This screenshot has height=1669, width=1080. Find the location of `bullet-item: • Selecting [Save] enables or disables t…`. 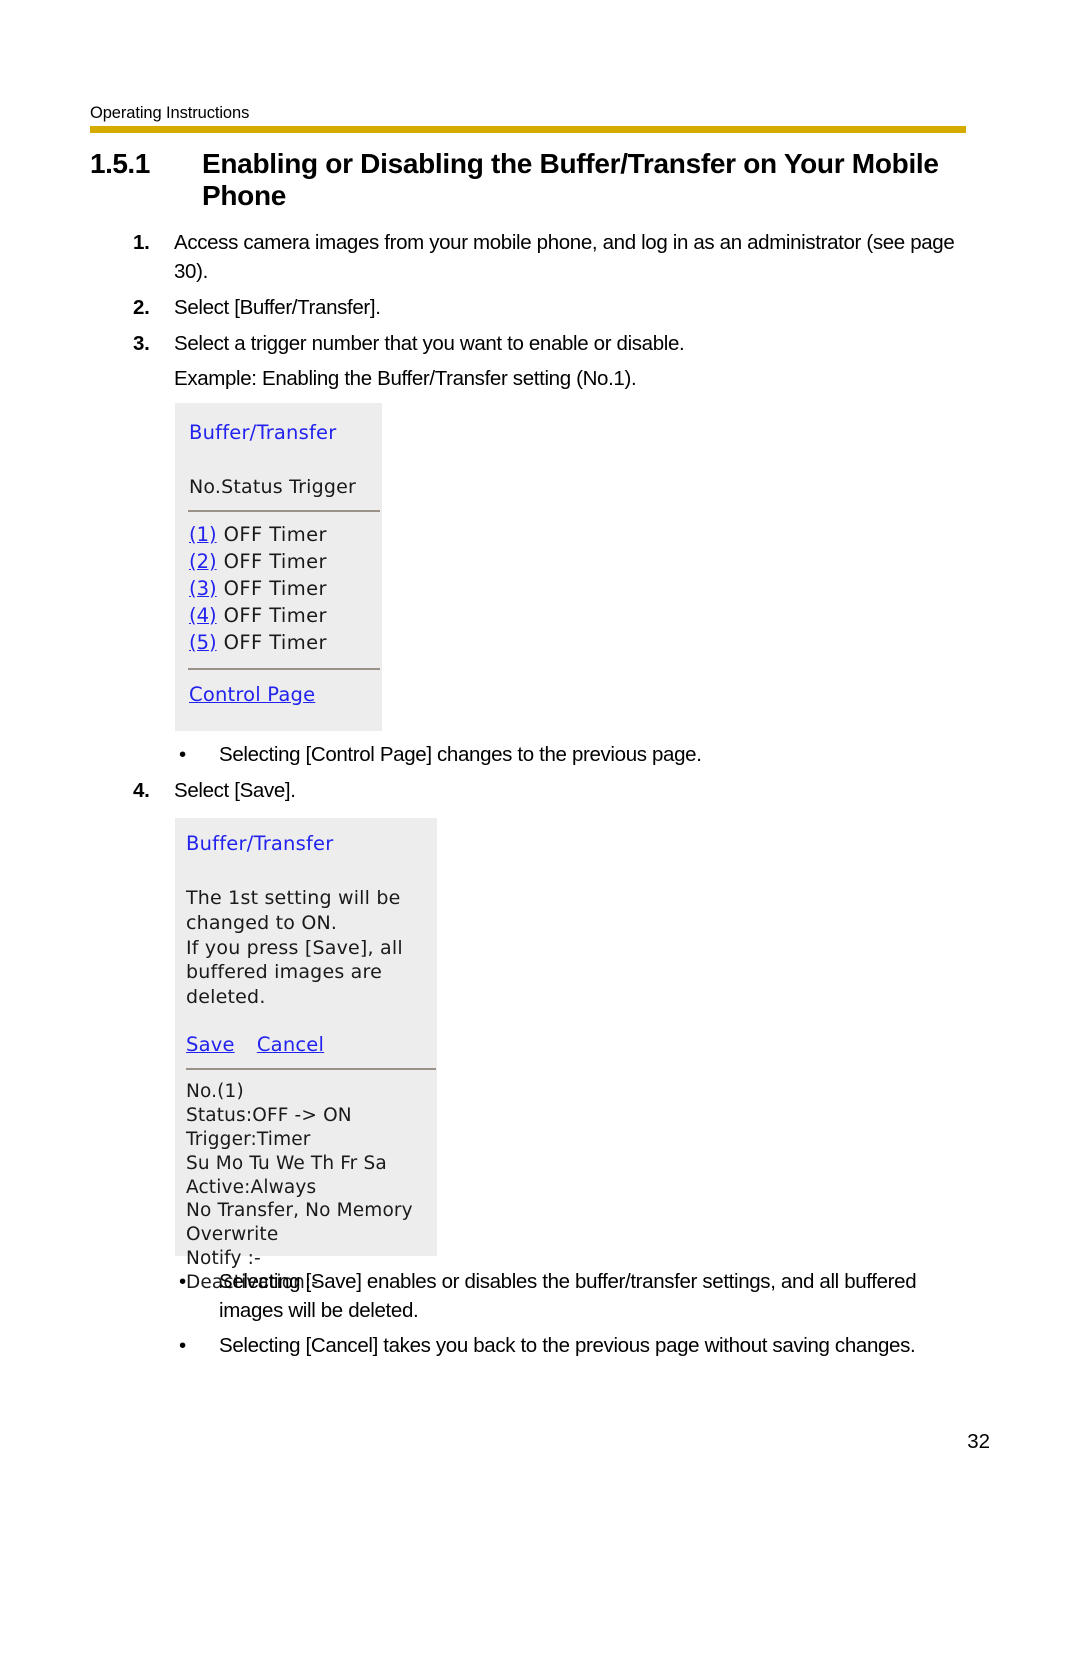

bullet-item: • Selecting [Save] enables or disables t… is located at coordinates (575, 1296).